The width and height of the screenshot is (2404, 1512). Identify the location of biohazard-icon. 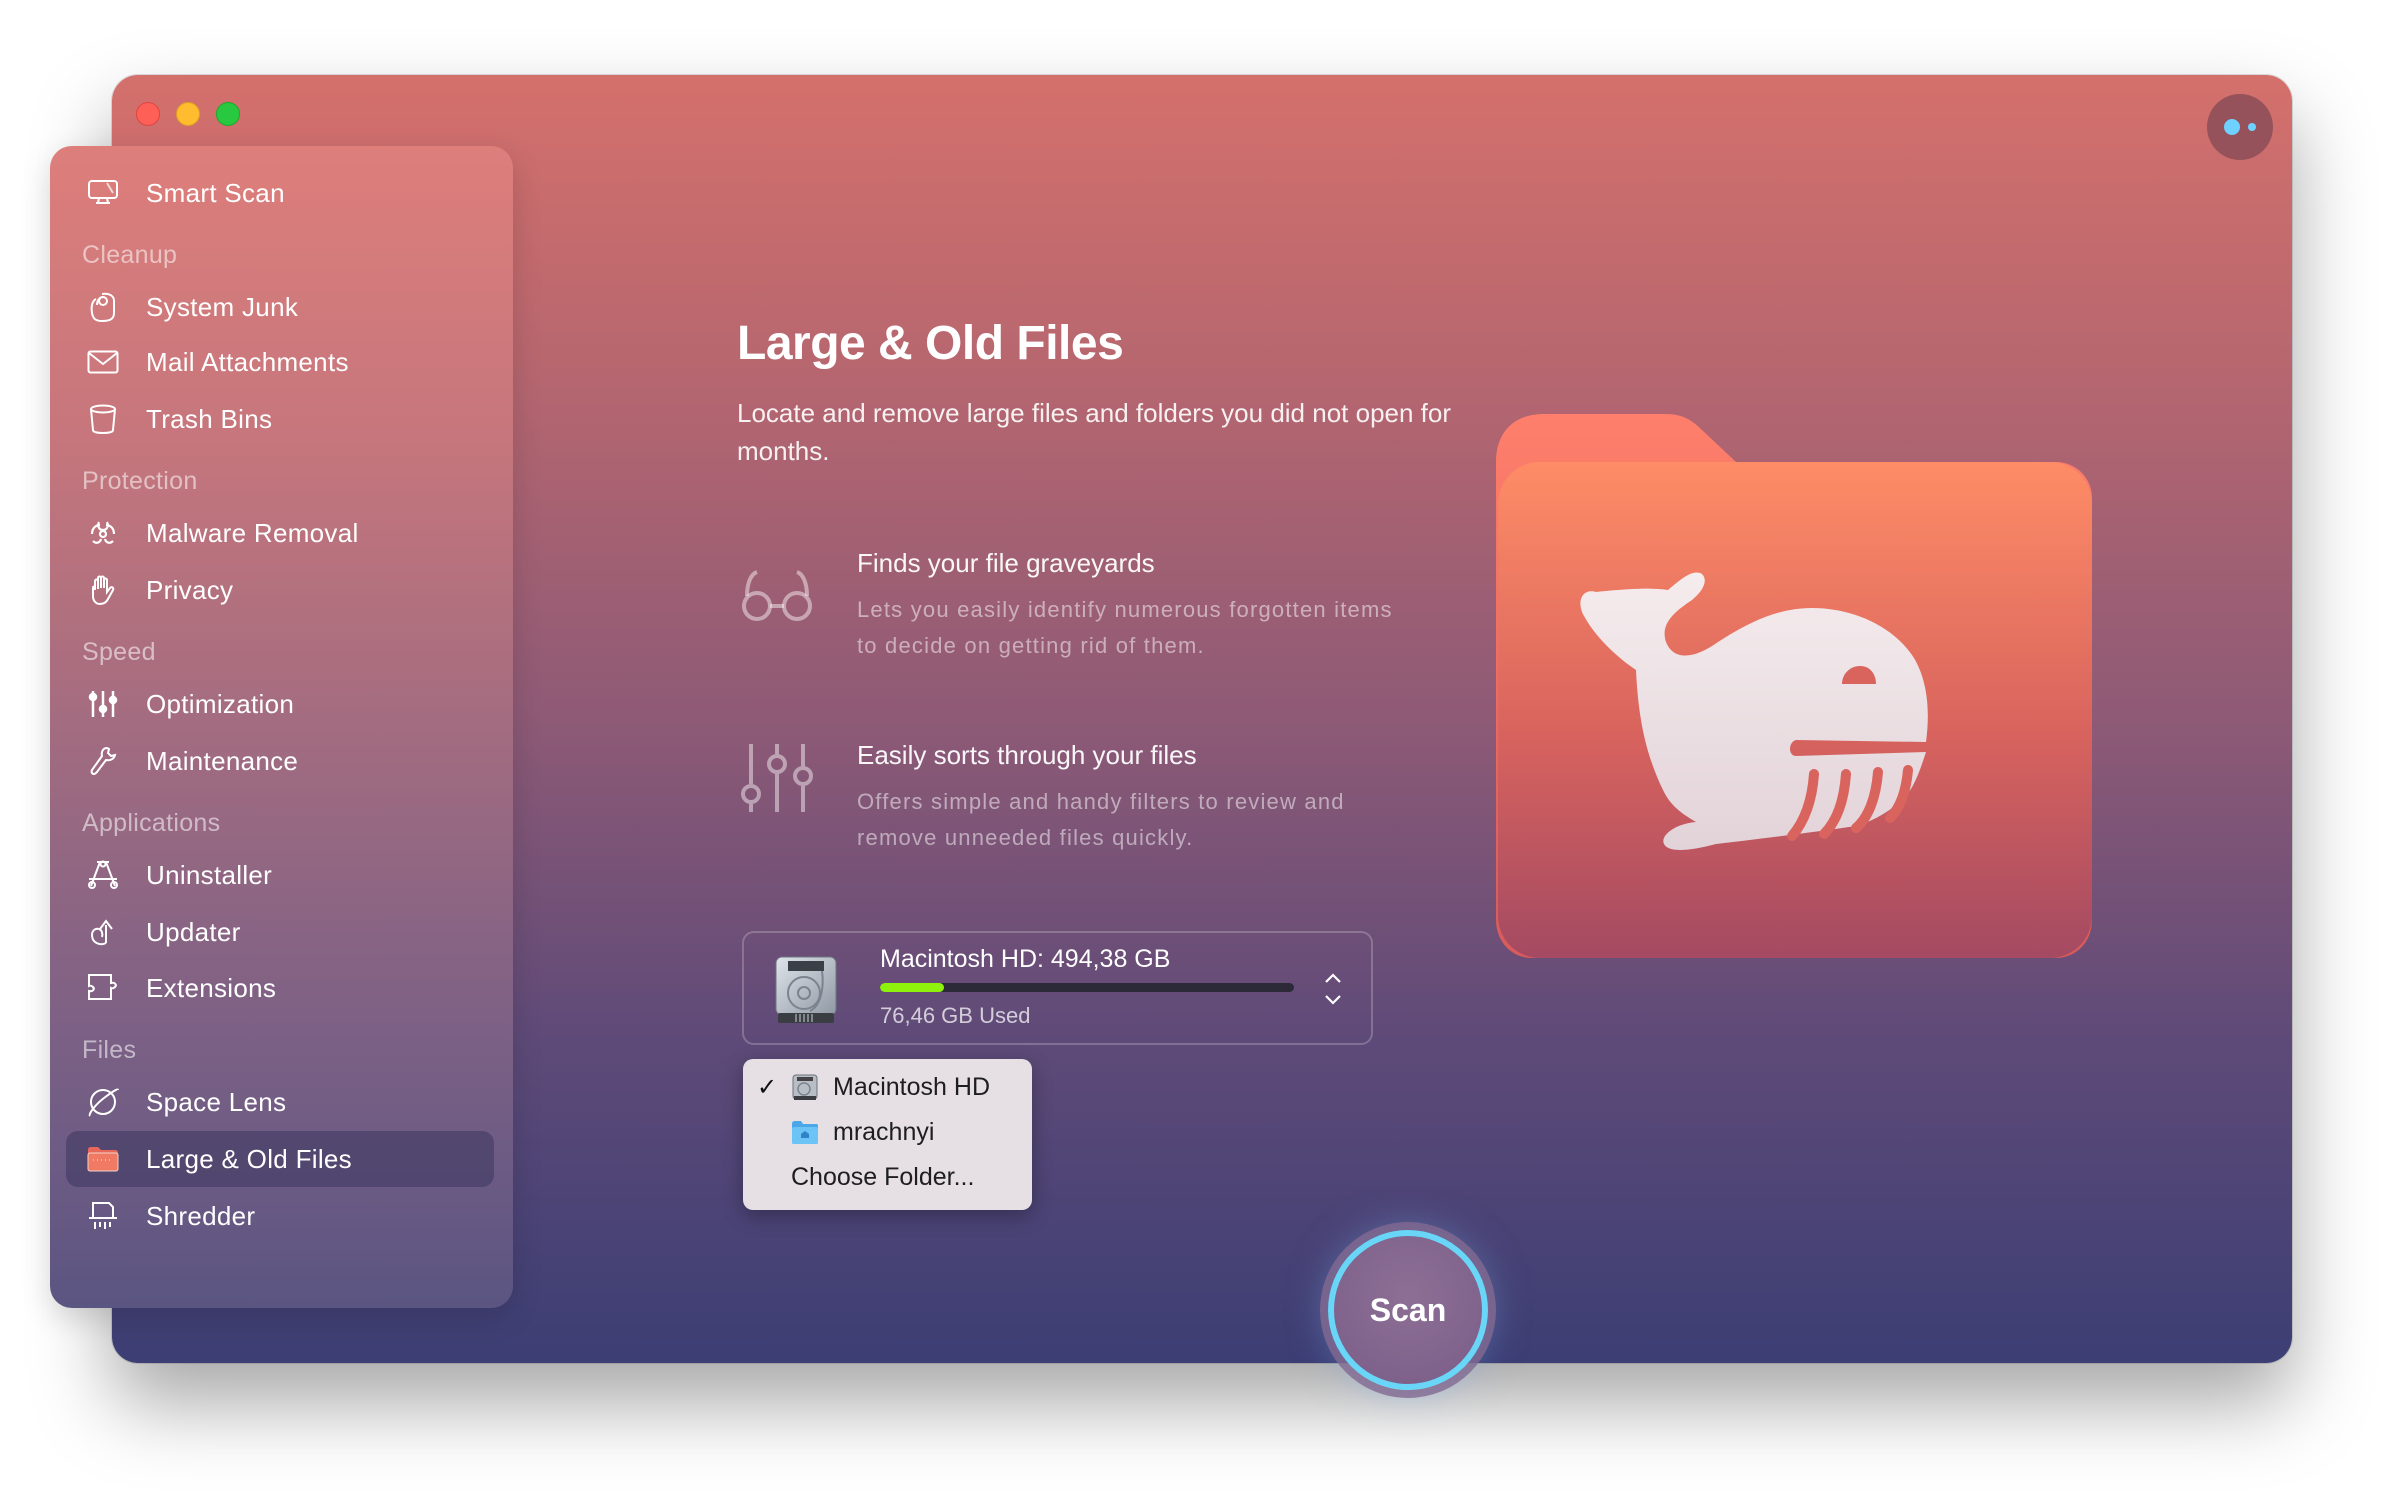
(103, 533).